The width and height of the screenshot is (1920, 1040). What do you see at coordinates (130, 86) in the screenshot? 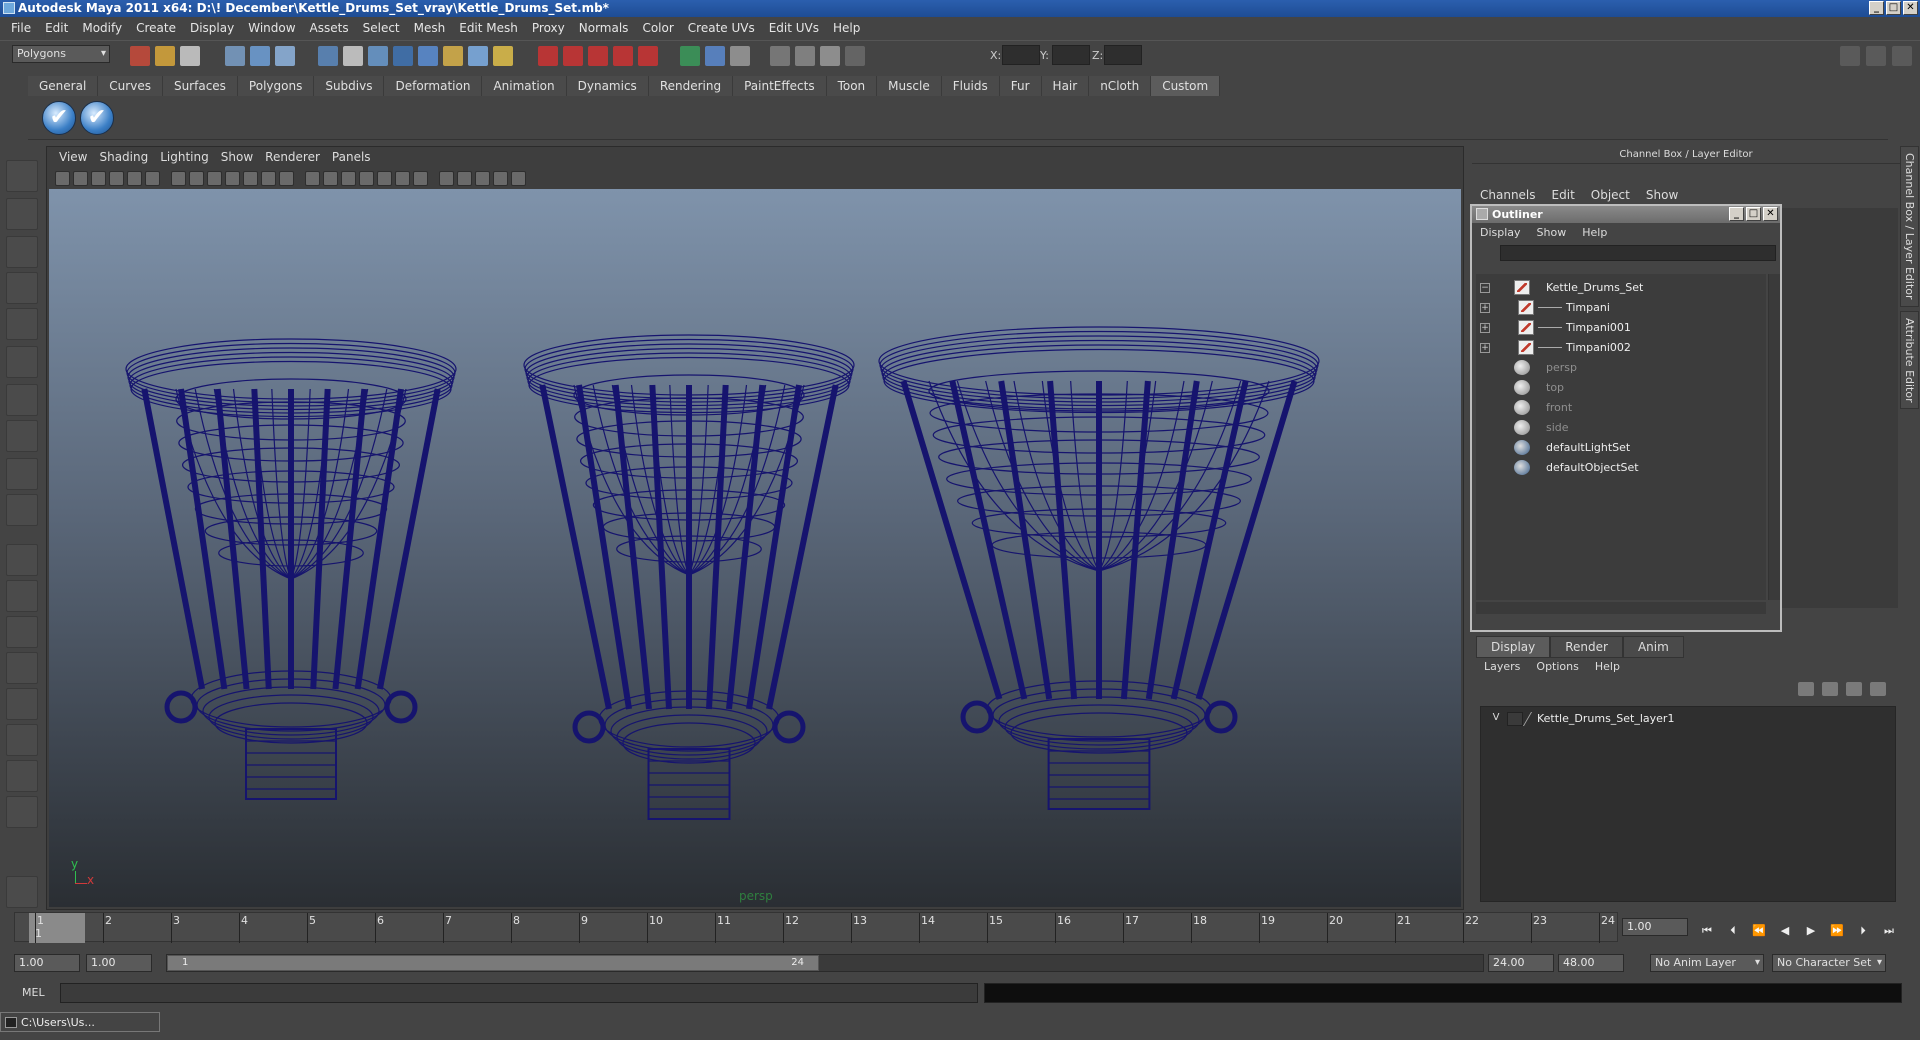
I see `shelf-tab-curves: Curves` at bounding box center [130, 86].